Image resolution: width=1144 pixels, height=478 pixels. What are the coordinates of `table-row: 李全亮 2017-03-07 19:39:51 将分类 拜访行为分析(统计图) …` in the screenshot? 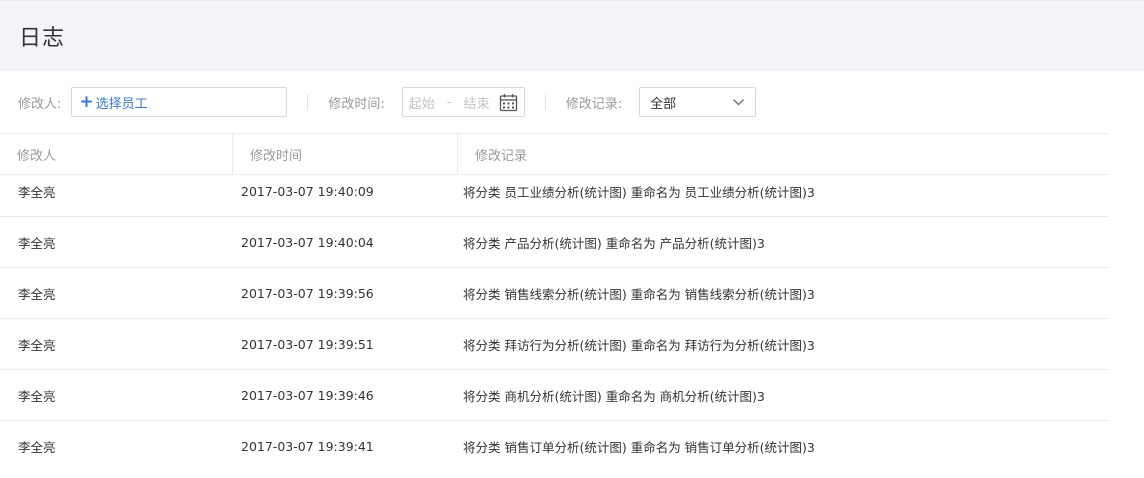 It's located at (554, 344).